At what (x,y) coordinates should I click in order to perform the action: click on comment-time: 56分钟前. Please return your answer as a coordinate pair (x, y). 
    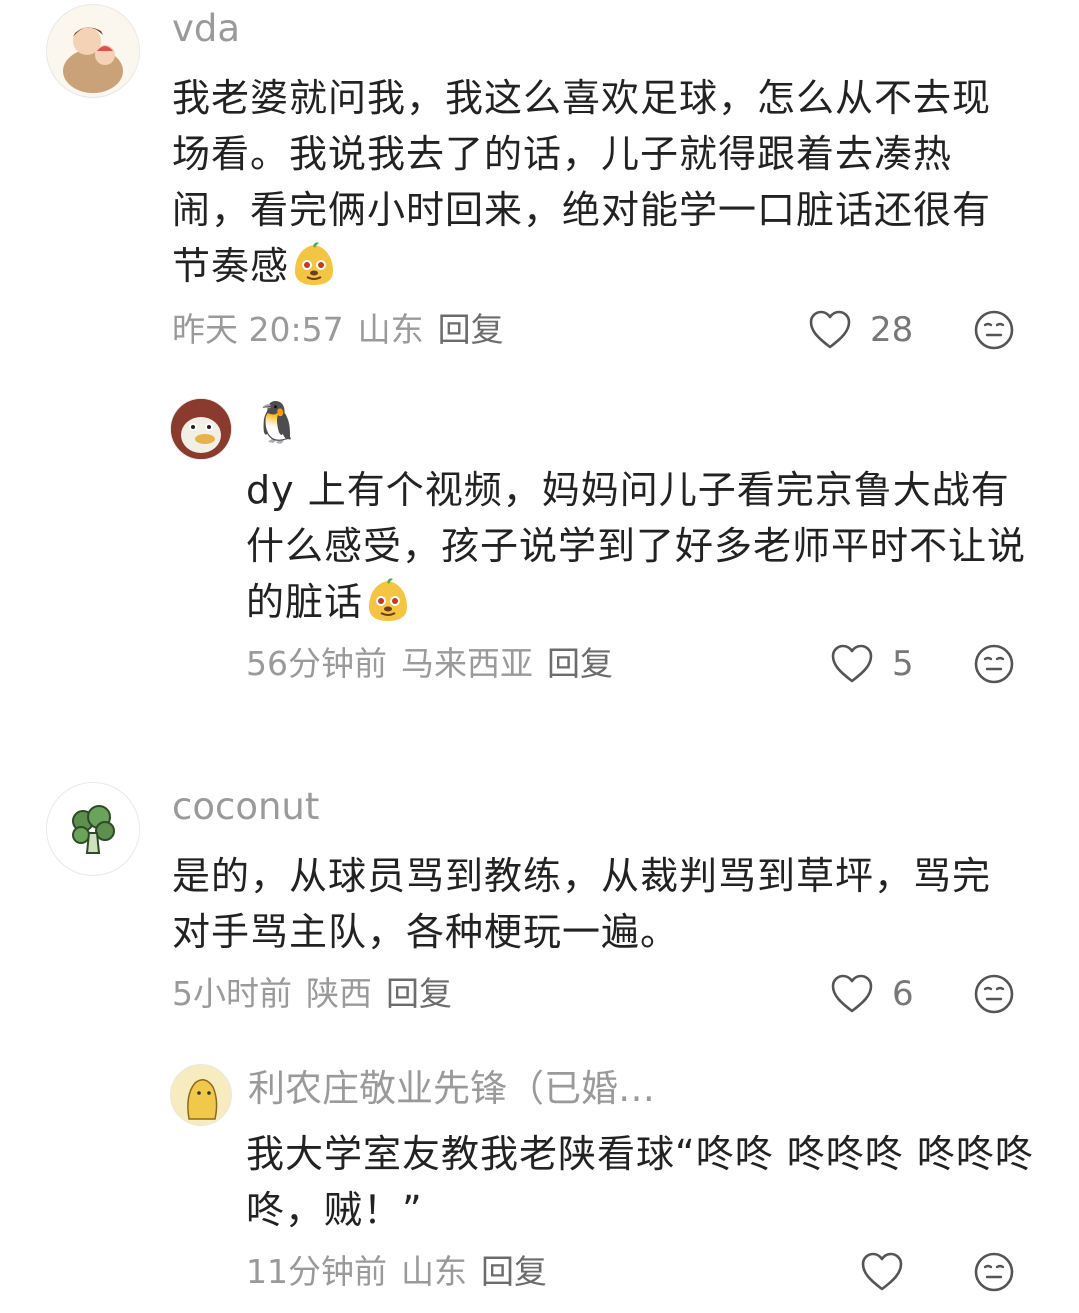
    Looking at the image, I should click on (316, 663).